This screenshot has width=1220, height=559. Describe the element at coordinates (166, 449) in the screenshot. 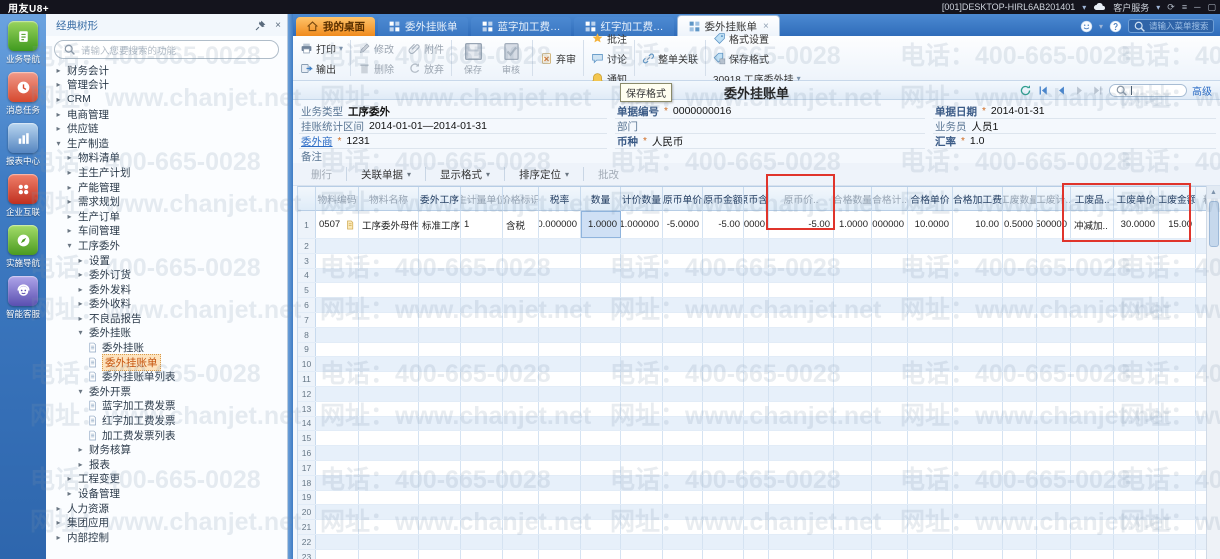

I see `tree-item: ▸ 财务核算` at that location.